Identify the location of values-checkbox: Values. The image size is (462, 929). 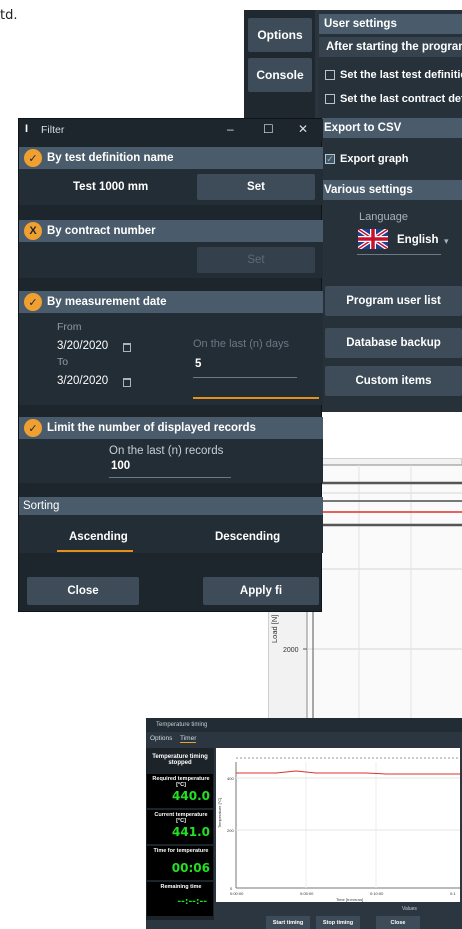
(409, 909).